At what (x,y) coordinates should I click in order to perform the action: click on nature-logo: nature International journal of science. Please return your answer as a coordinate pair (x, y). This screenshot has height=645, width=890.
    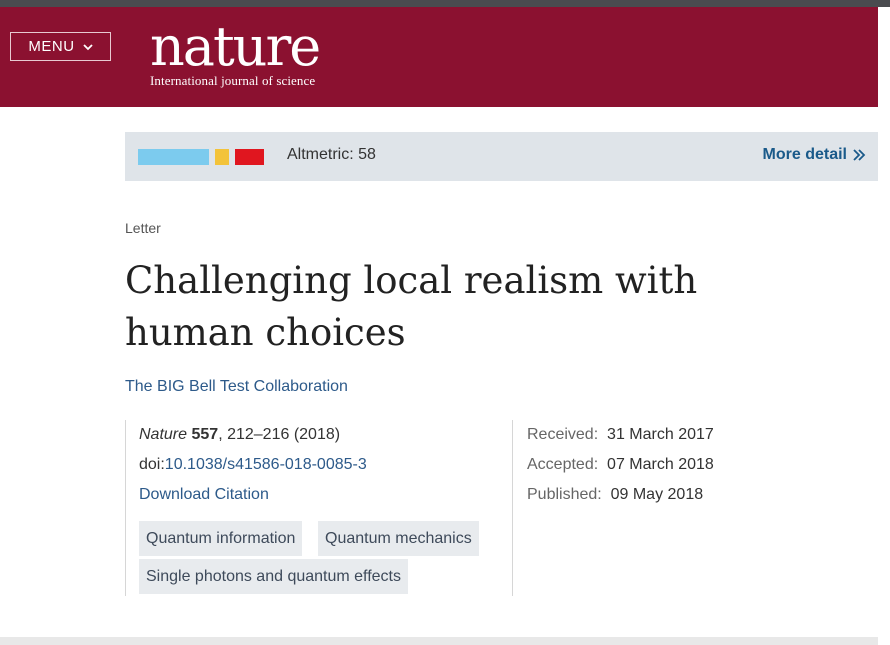
    Looking at the image, I should click on (235, 52).